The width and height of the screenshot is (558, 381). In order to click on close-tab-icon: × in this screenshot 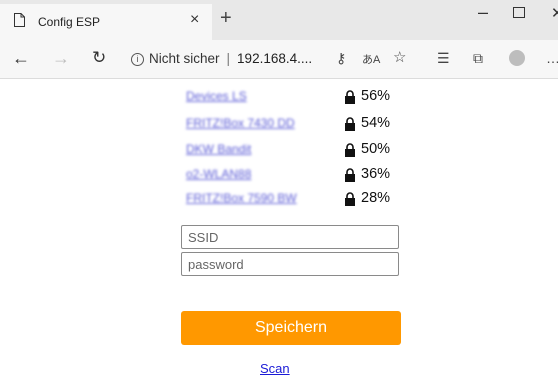, I will do `click(194, 20)`.